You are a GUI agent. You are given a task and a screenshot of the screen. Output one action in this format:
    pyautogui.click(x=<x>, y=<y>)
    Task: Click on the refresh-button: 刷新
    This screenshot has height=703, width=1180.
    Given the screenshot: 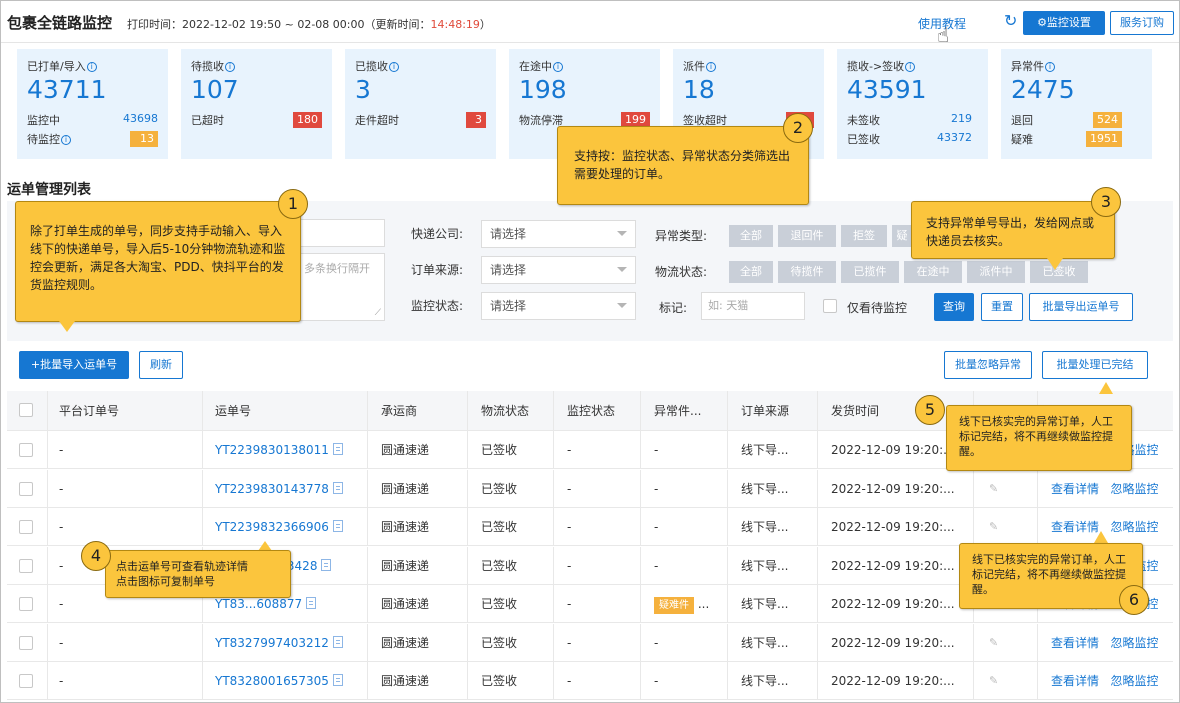 What is the action you would take?
    pyautogui.click(x=161, y=365)
    